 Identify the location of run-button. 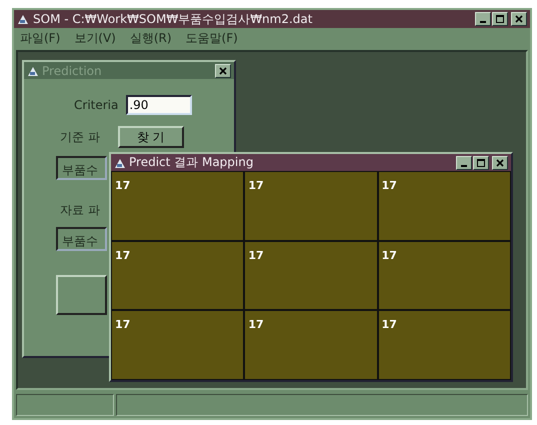
(81, 295).